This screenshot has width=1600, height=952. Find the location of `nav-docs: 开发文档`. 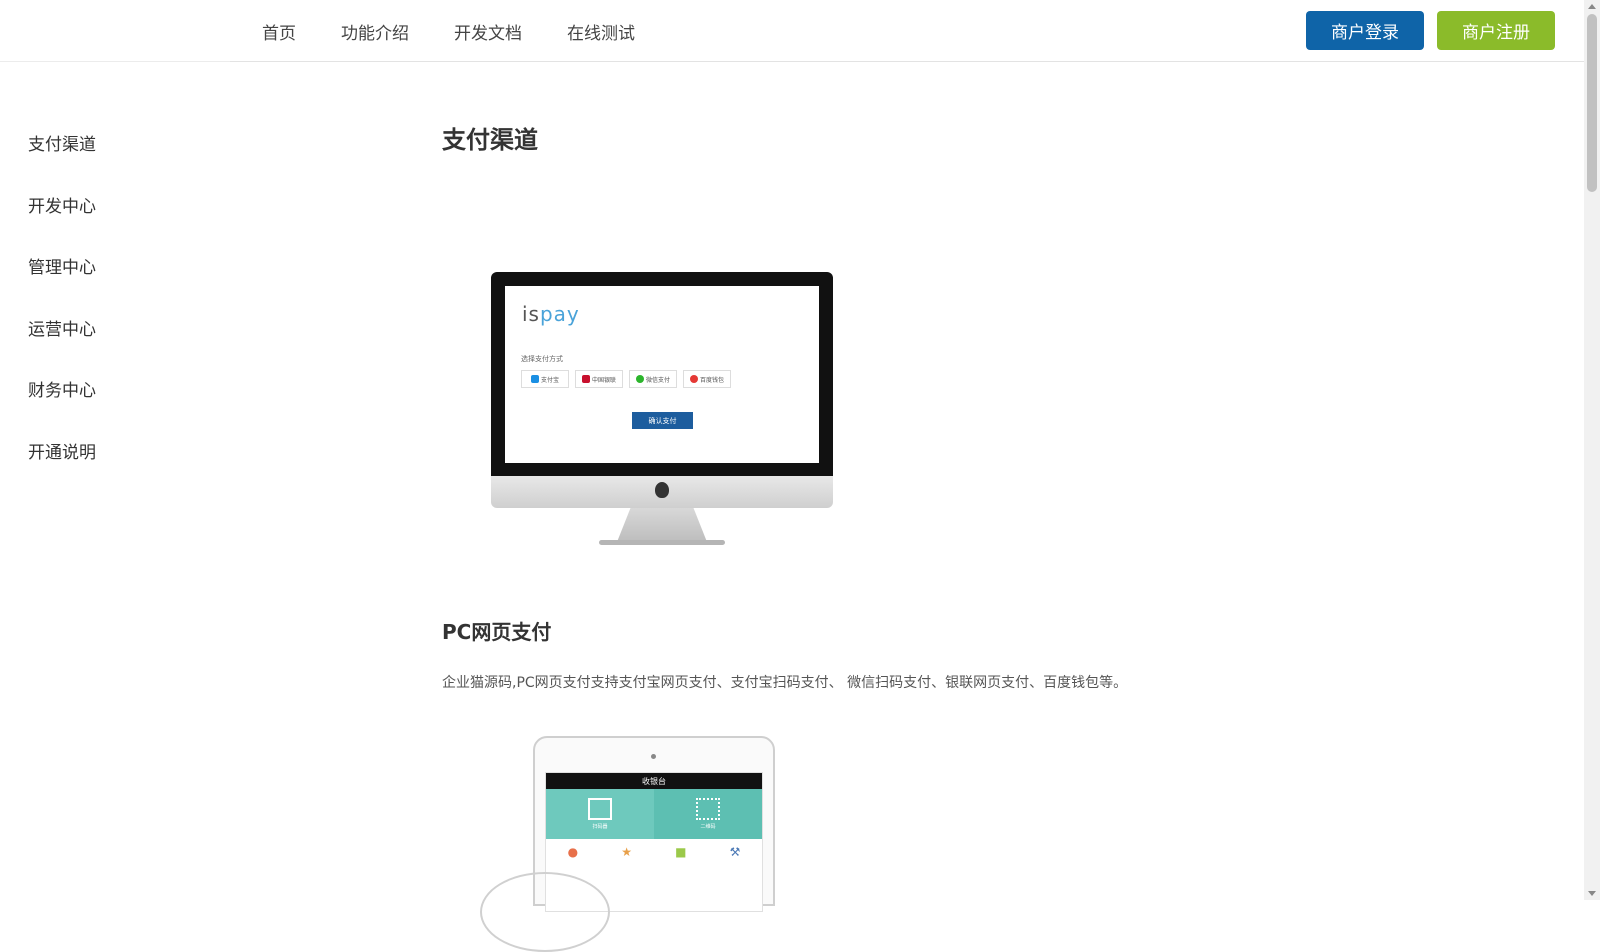

nav-docs: 开发文档 is located at coordinates (488, 31).